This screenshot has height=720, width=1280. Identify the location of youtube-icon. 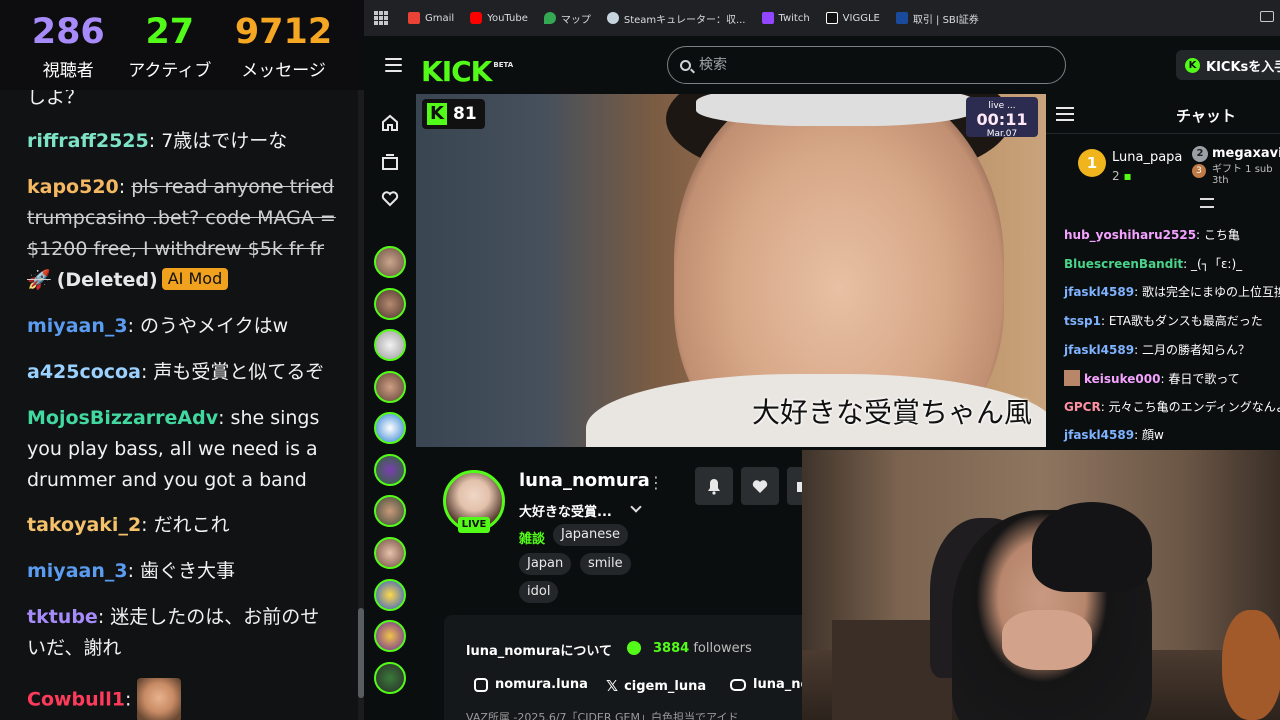
(476, 18).